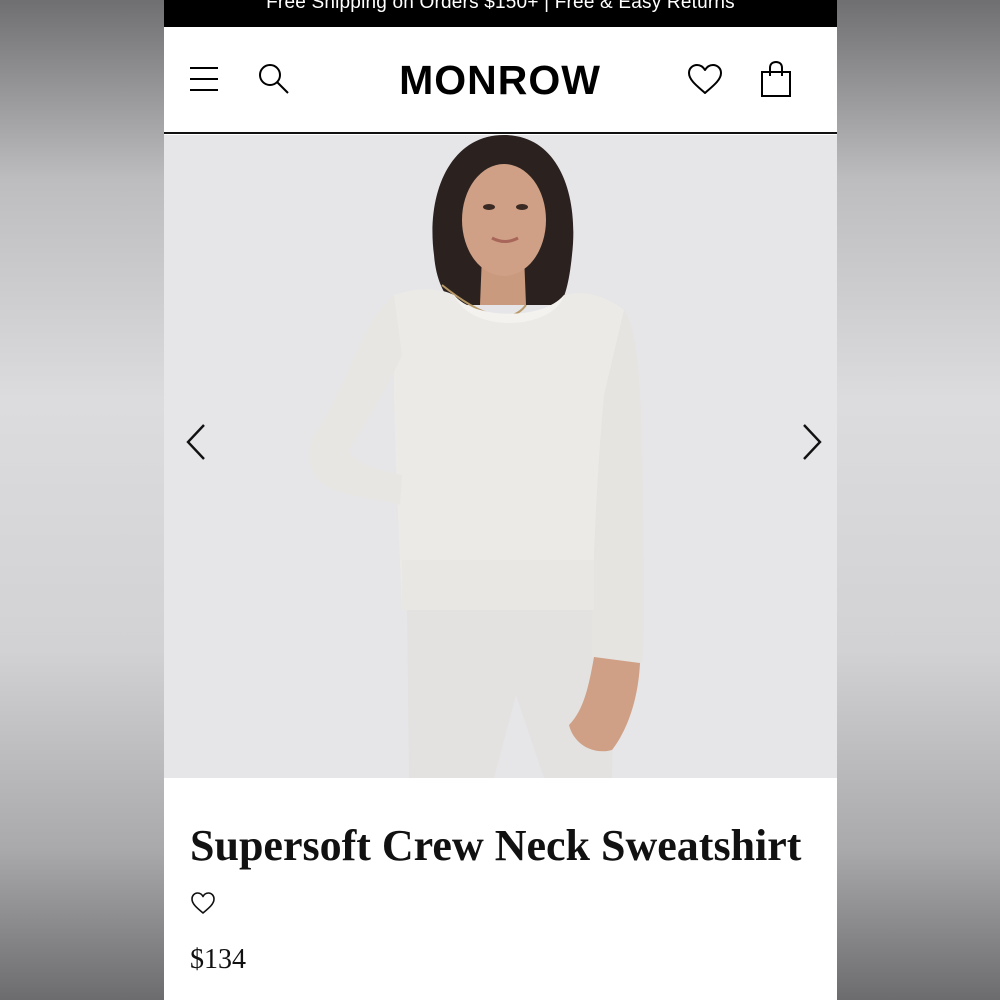  I want to click on chevron-right-icon, so click(812, 442).